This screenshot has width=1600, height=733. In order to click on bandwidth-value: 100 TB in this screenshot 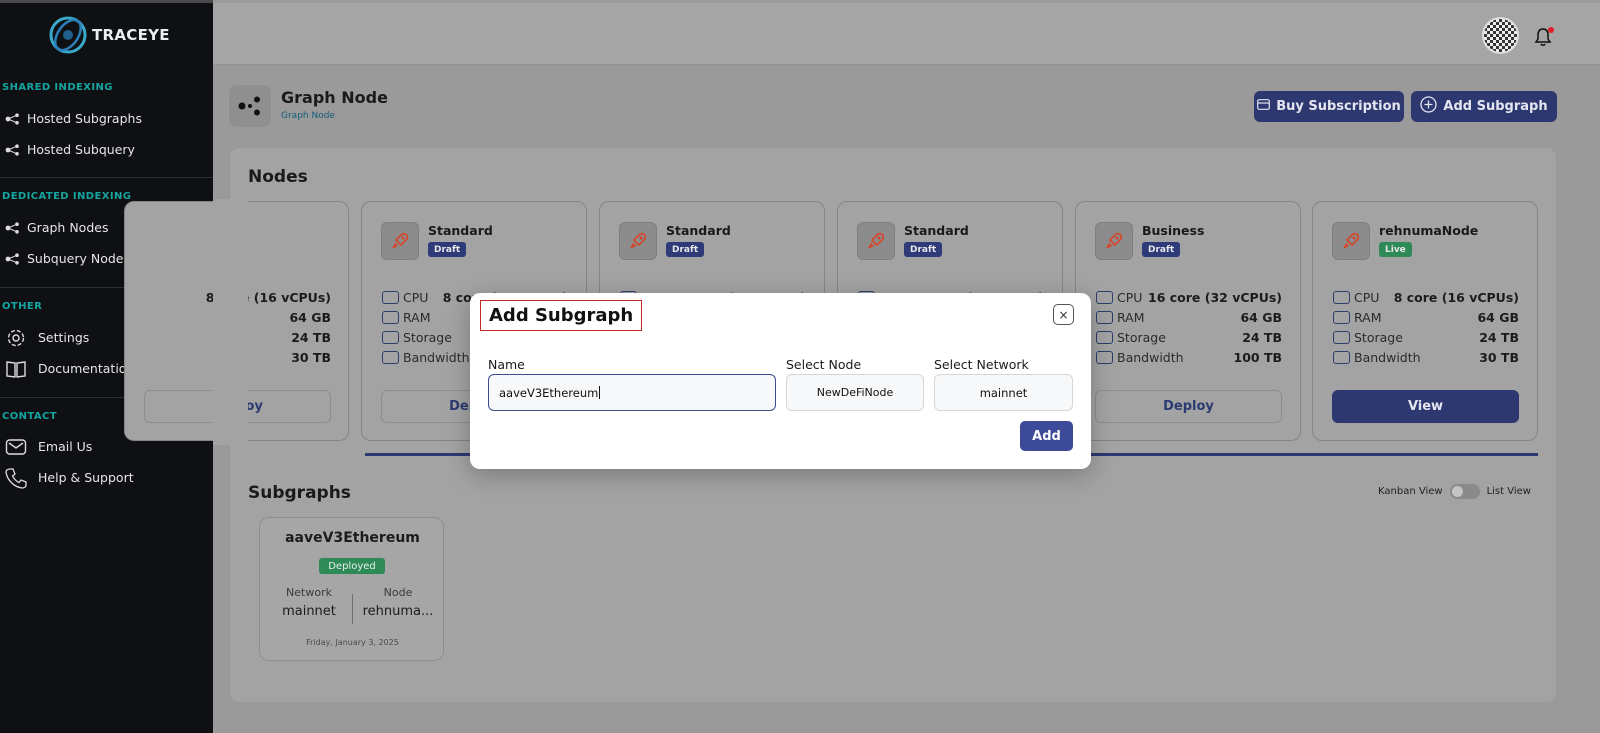, I will do `click(1258, 357)`.